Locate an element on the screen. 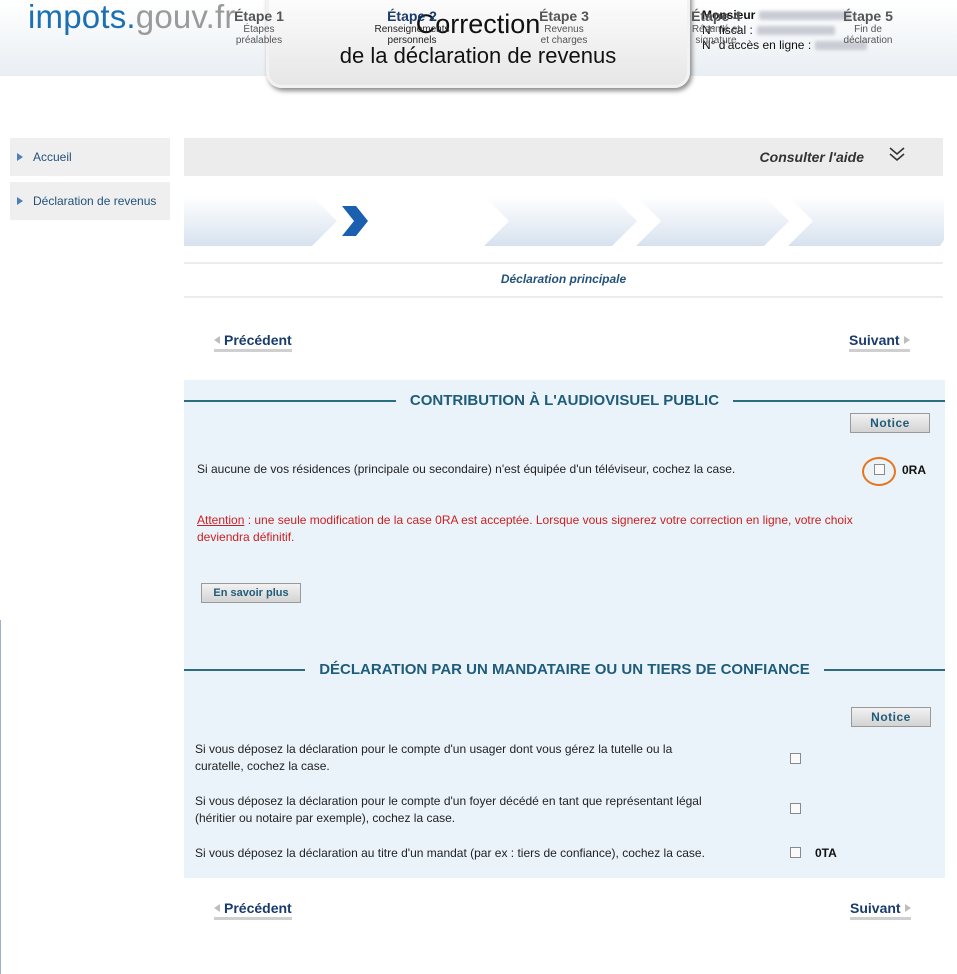 The height and width of the screenshot is (974, 957). step-2: Étape 2 Renseignements personnels is located at coordinates (412, 25).